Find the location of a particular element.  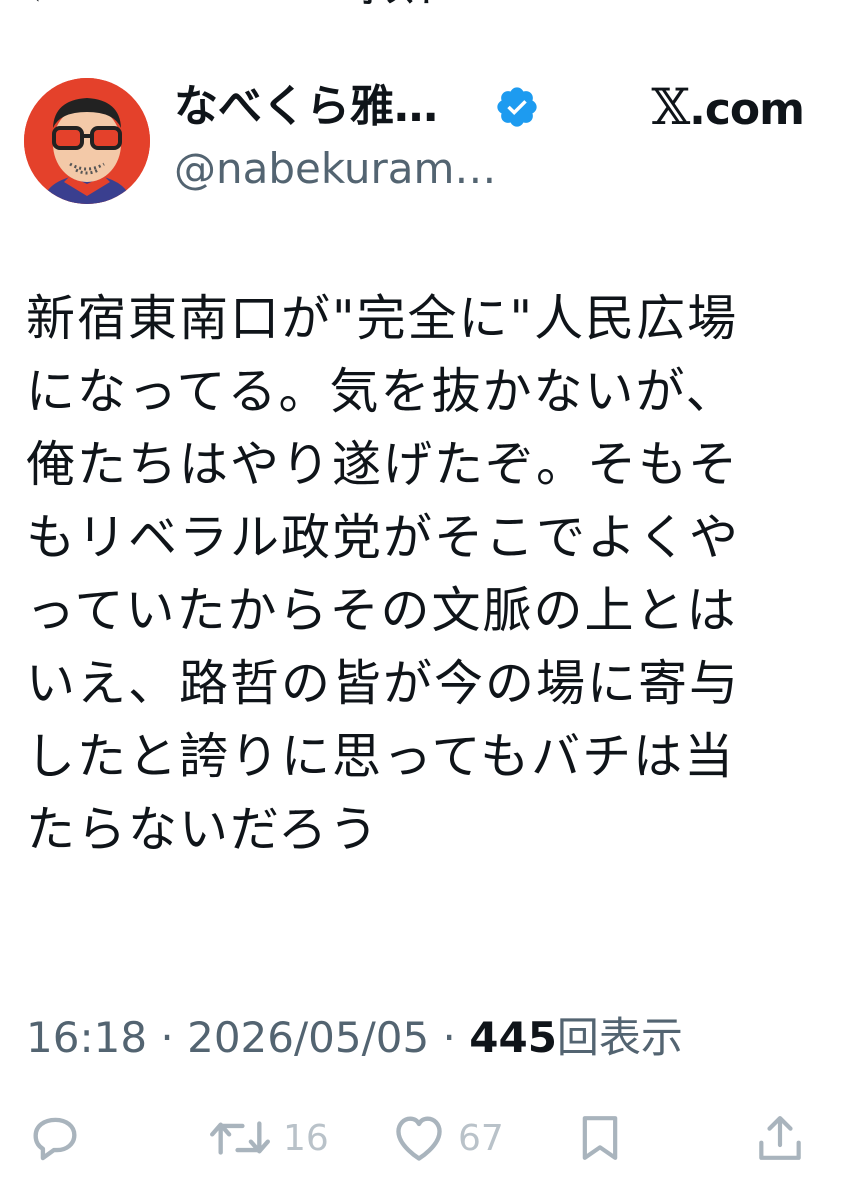

retweet-button: 16 is located at coordinates (267, 1138).